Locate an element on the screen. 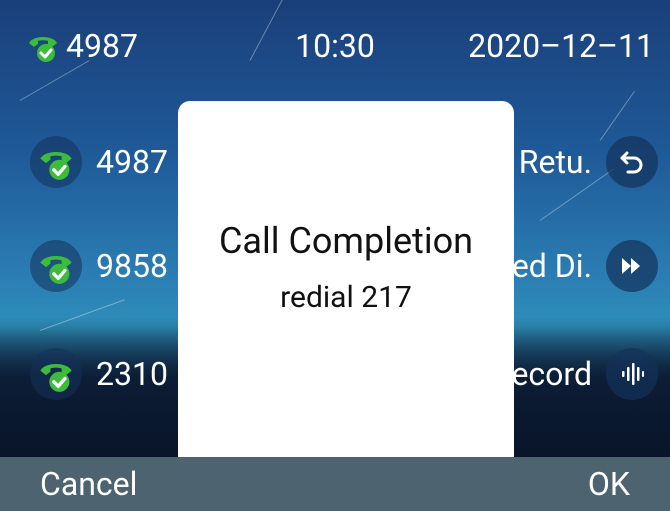 Image resolution: width=670 pixels, height=511 pixels. dialog-message: redial 217 is located at coordinates (346, 297).